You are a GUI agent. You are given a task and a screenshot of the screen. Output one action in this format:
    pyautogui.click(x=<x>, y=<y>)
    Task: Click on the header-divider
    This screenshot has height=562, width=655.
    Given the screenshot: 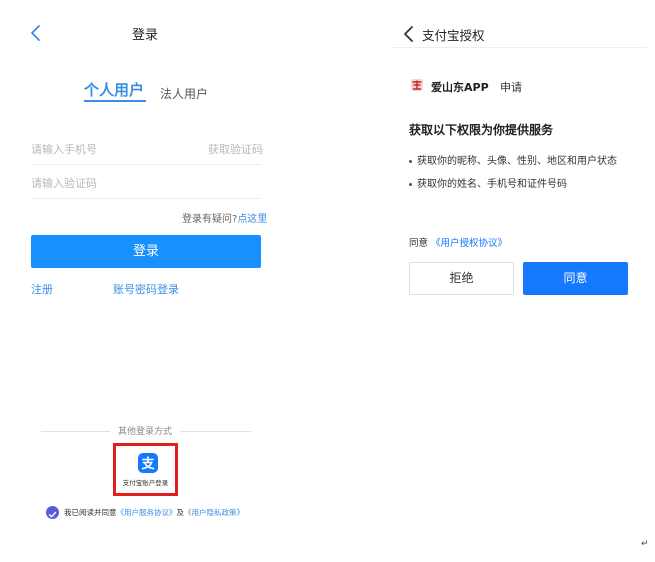 What is the action you would take?
    pyautogui.click(x=519, y=47)
    